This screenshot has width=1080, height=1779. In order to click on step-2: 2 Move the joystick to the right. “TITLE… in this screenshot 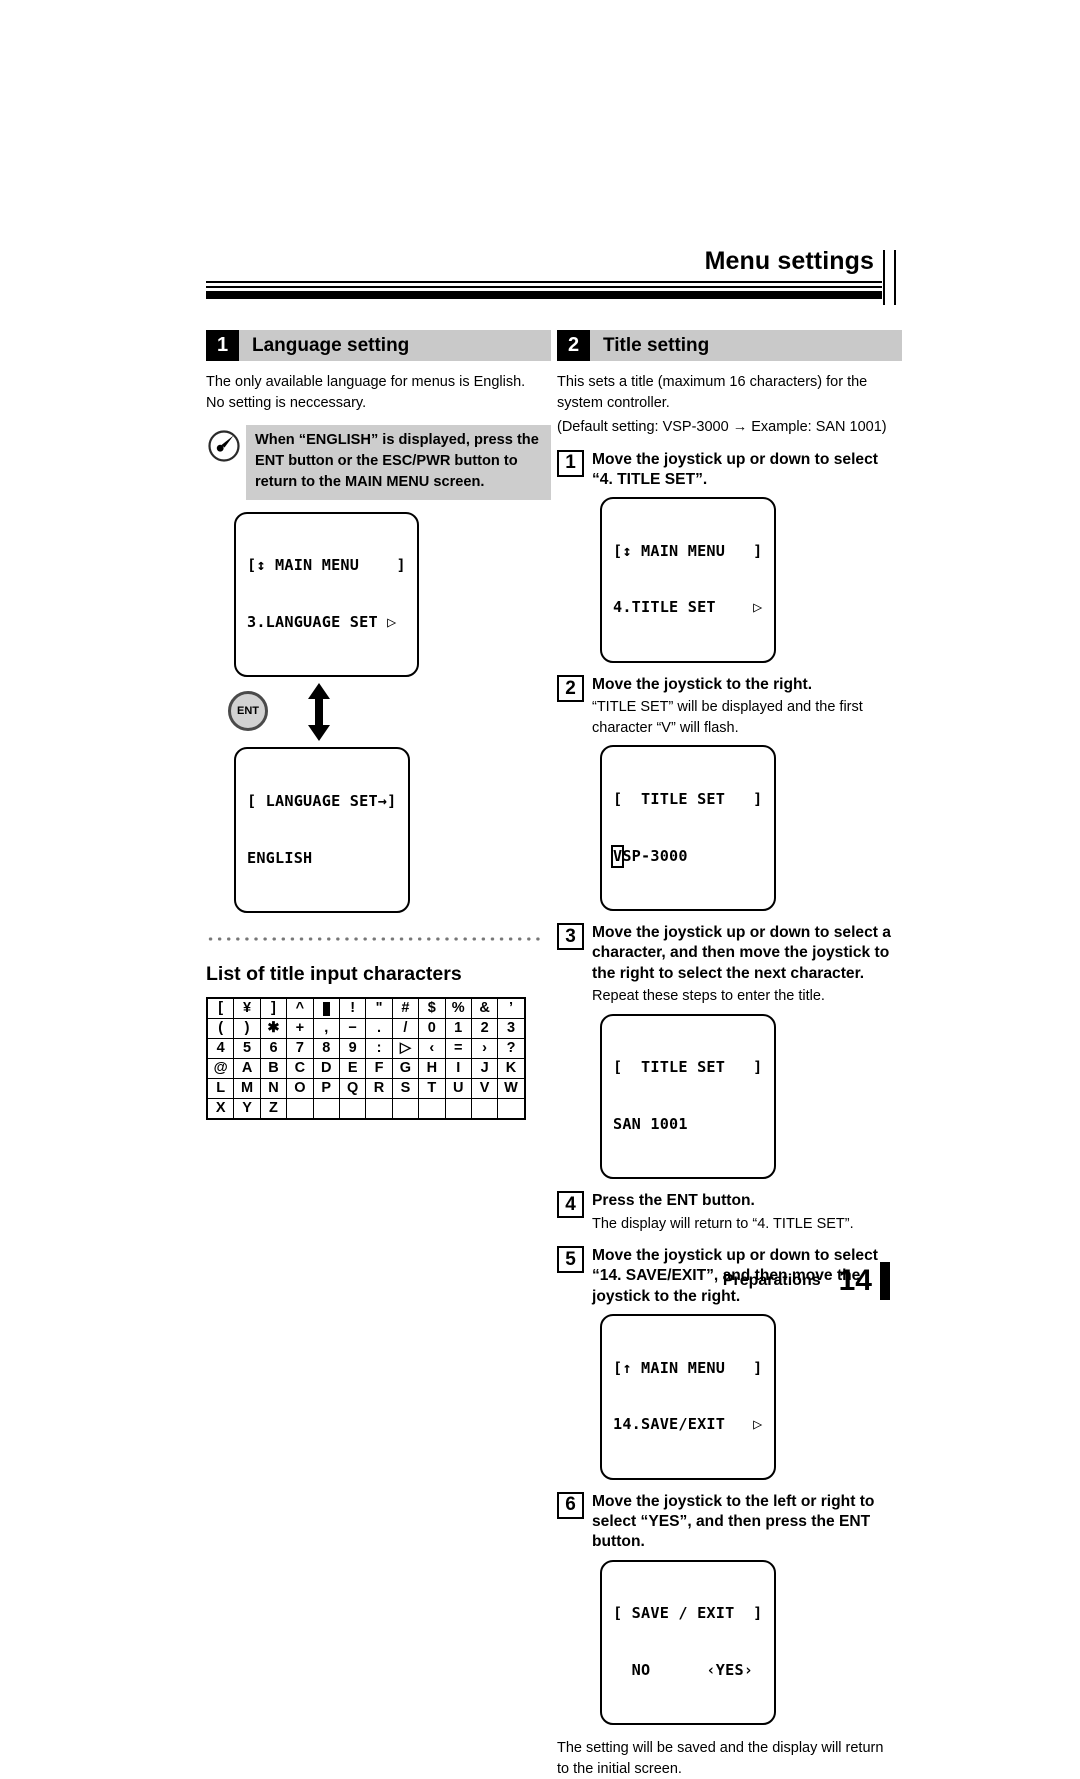, I will do `click(729, 793)`.